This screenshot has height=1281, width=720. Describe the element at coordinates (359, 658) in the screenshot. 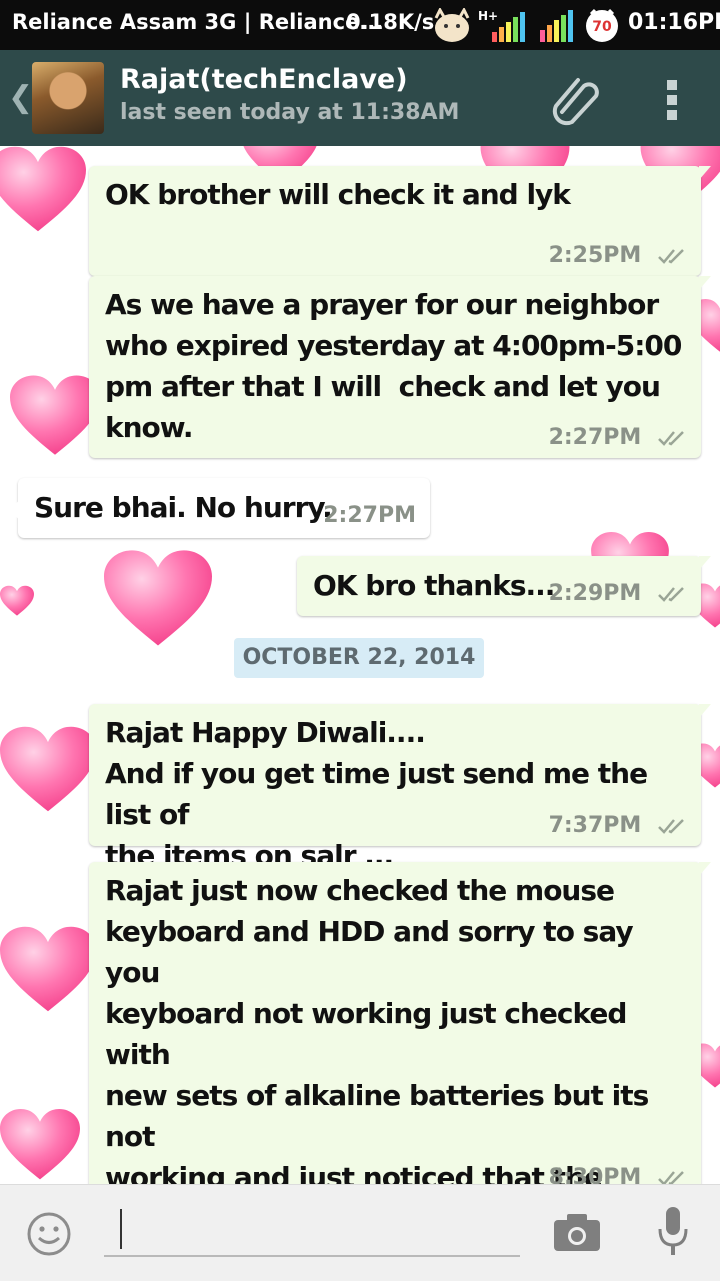

I see `date-divider: OCTOBER 22, 2014` at that location.